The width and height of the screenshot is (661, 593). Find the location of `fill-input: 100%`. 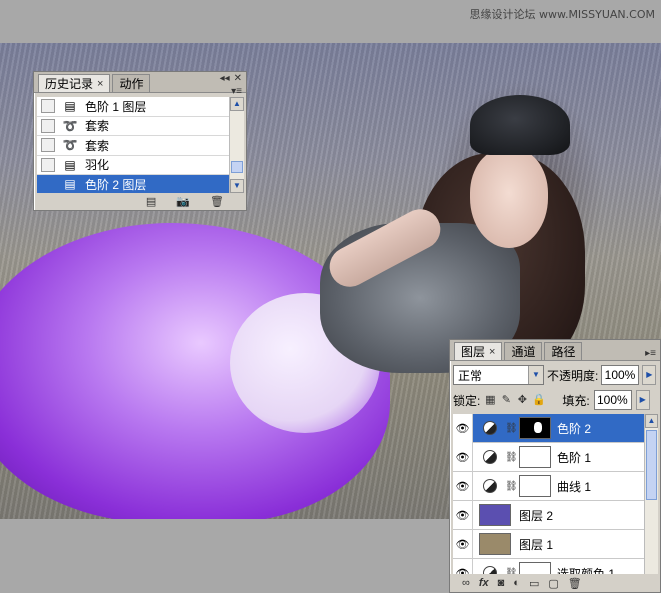

fill-input: 100% is located at coordinates (612, 400).